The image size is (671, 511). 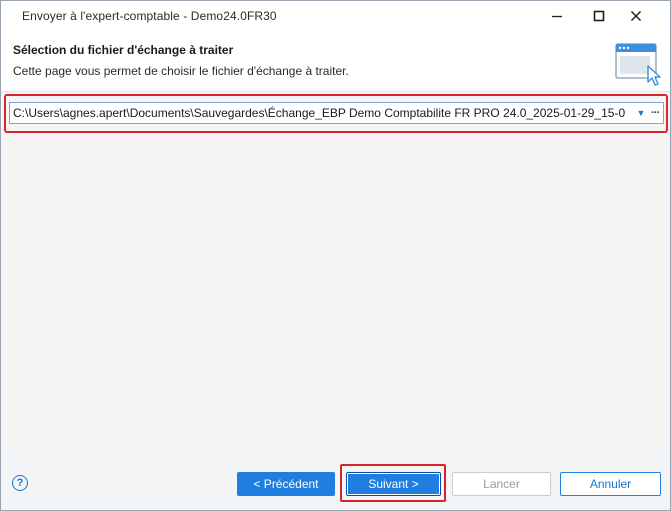 I want to click on close-button, so click(x=636, y=16).